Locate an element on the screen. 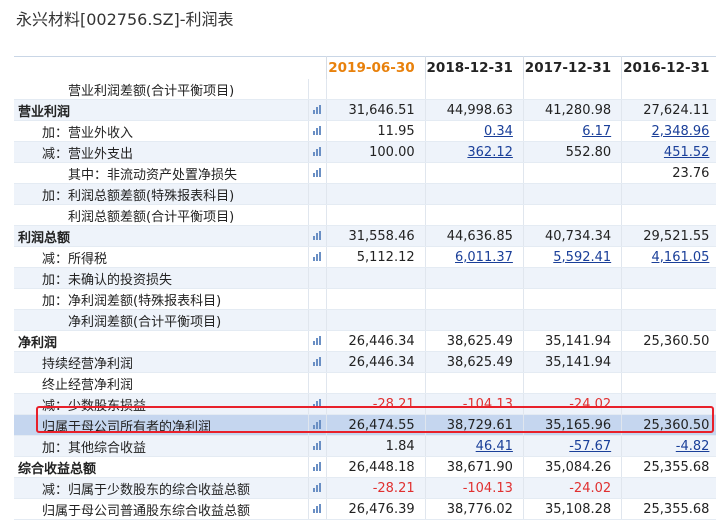 The height and width of the screenshot is (520, 716). value-link: 2,348.96 is located at coordinates (681, 131).